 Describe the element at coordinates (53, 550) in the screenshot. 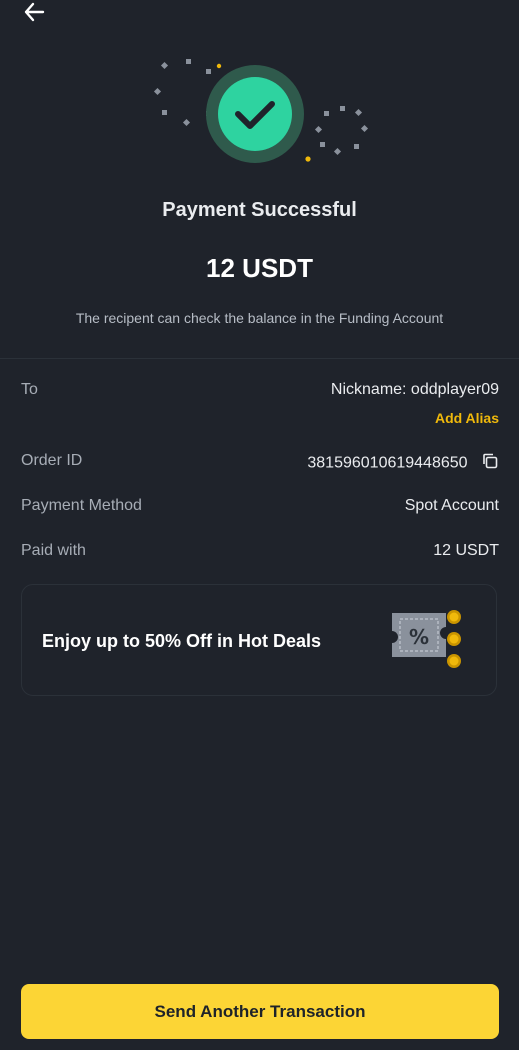

I see `paid-with-label: Paid with` at that location.